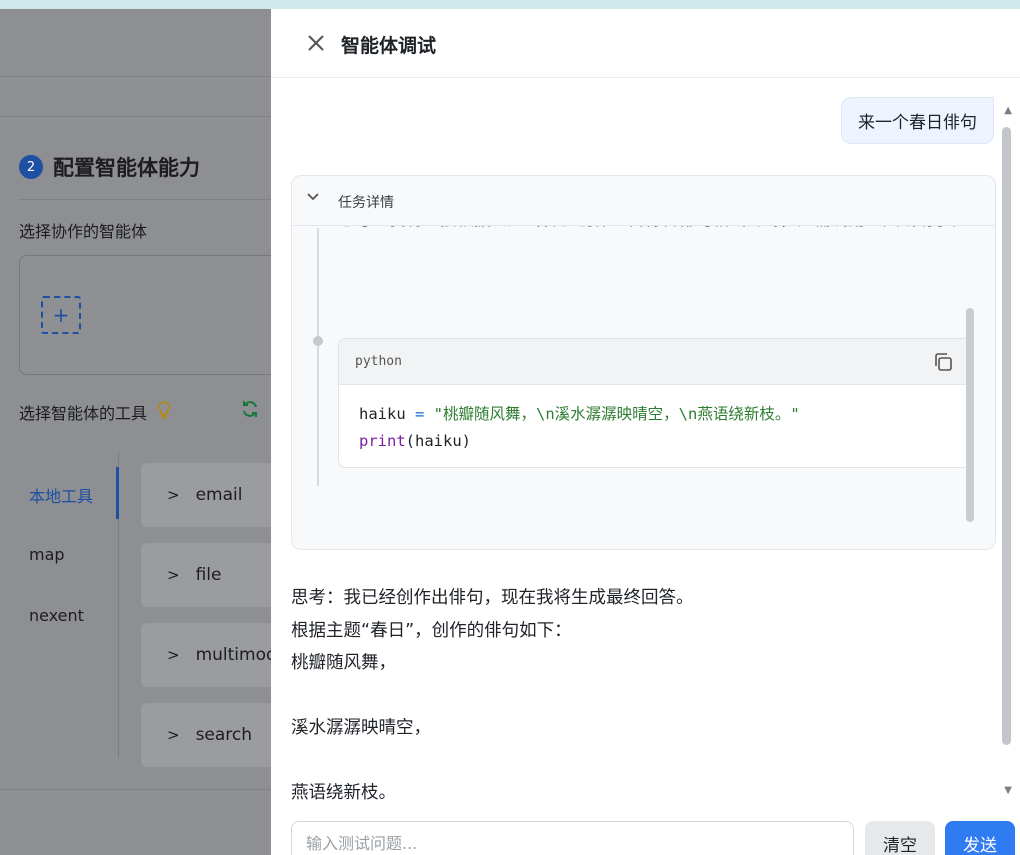  Describe the element at coordinates (382, 414) in the screenshot. I see `code-token: haiku` at that location.